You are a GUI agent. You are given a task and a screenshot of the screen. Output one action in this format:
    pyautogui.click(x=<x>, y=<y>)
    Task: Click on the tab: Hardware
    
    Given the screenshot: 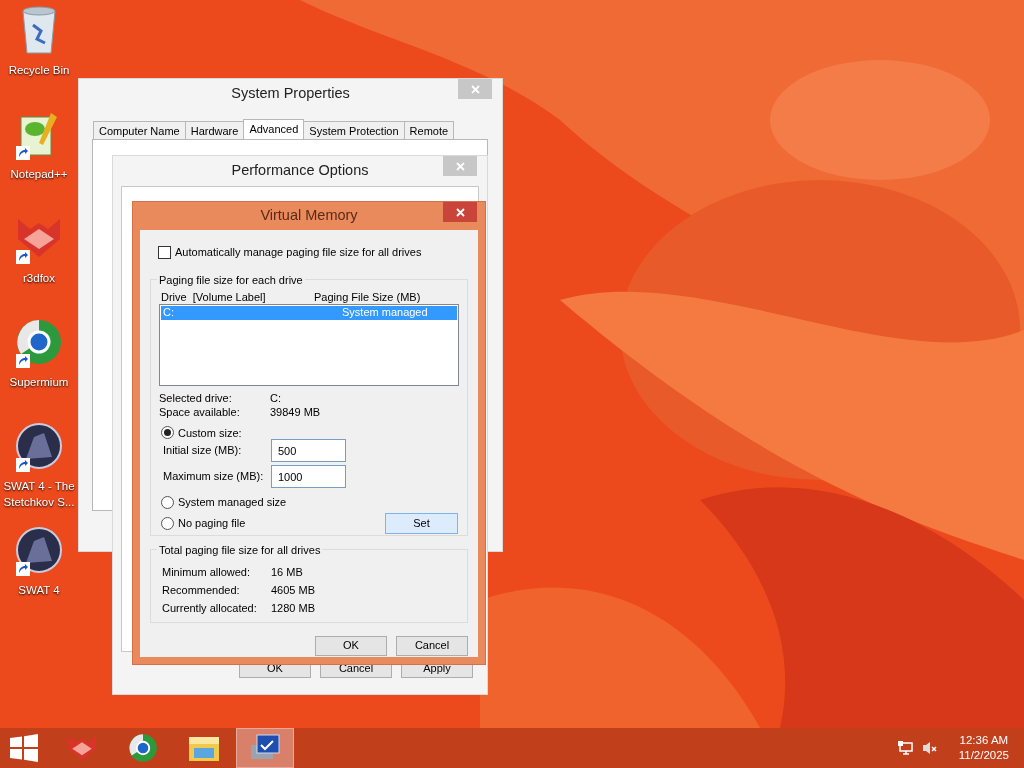 What is the action you would take?
    pyautogui.click(x=214, y=130)
    